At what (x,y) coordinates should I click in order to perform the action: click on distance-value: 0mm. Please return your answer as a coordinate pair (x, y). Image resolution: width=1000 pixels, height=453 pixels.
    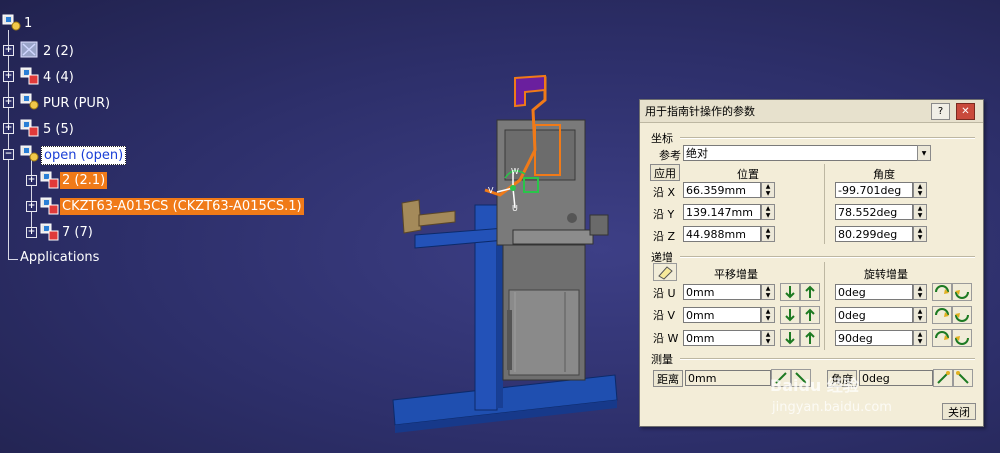
    Looking at the image, I should click on (728, 378).